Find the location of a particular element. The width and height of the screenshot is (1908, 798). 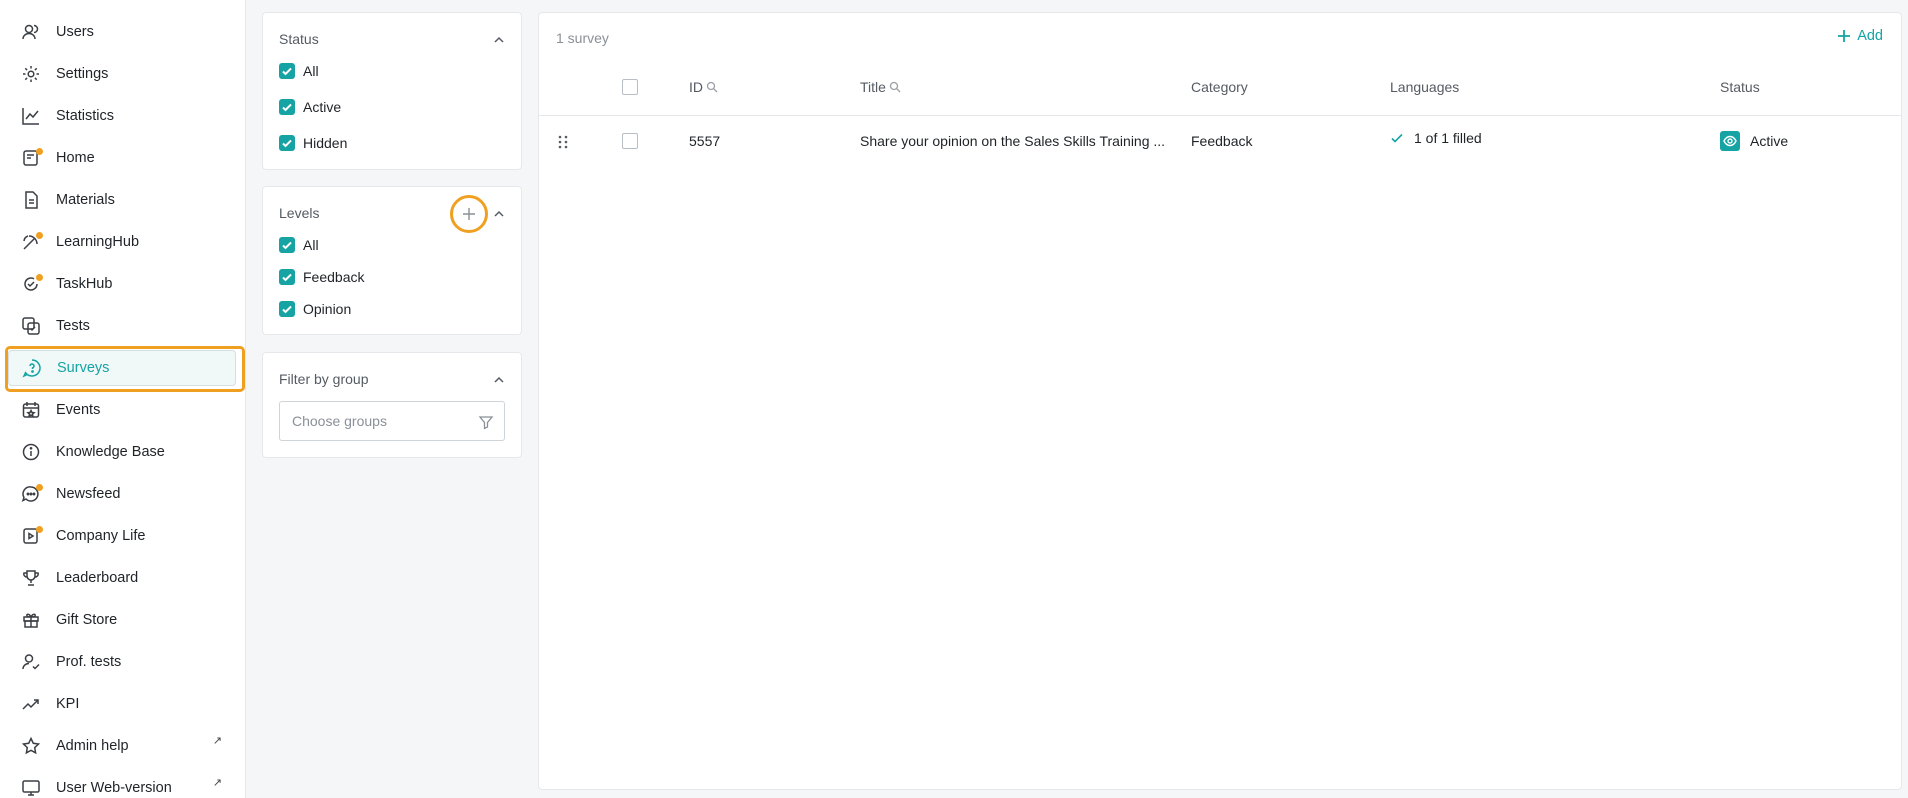

sidebar-item-label: Prof. tests is located at coordinates (89, 662).